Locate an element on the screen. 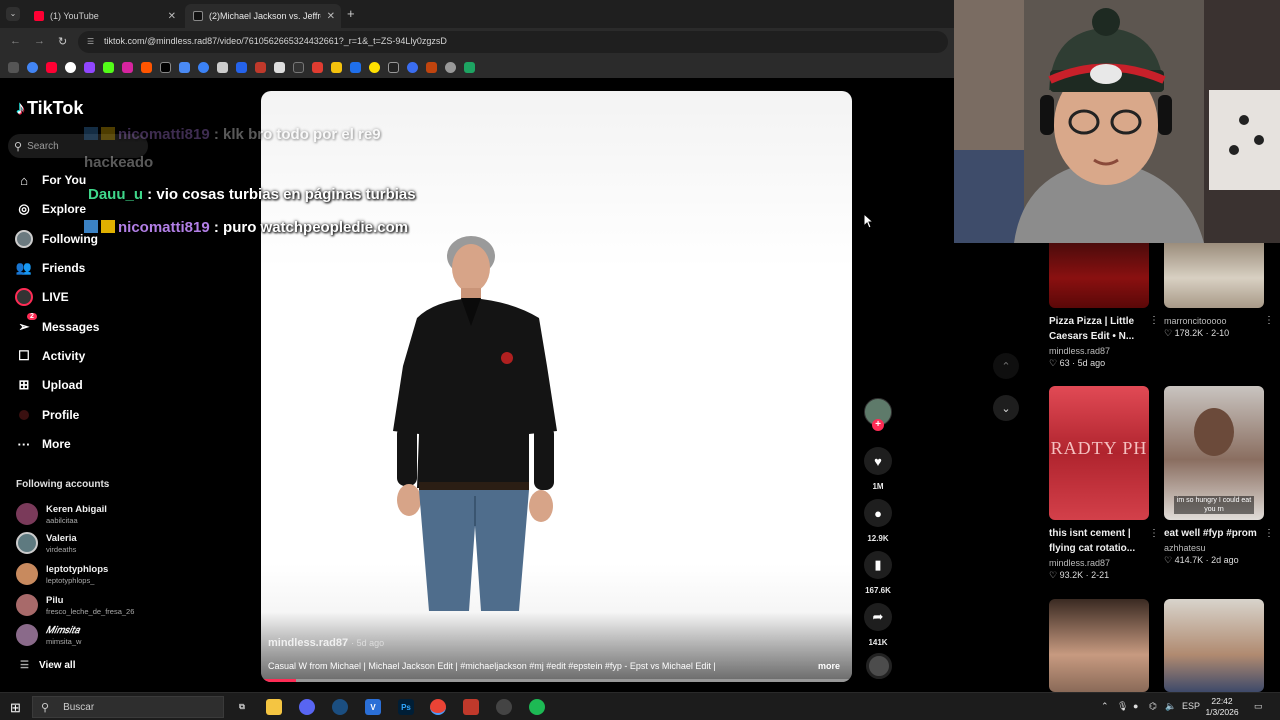 The image size is (1280, 720). recommendation-card: ⋮ marroncitooooo ♡ 178.2K · 2-10 is located at coordinates (1219, 286).